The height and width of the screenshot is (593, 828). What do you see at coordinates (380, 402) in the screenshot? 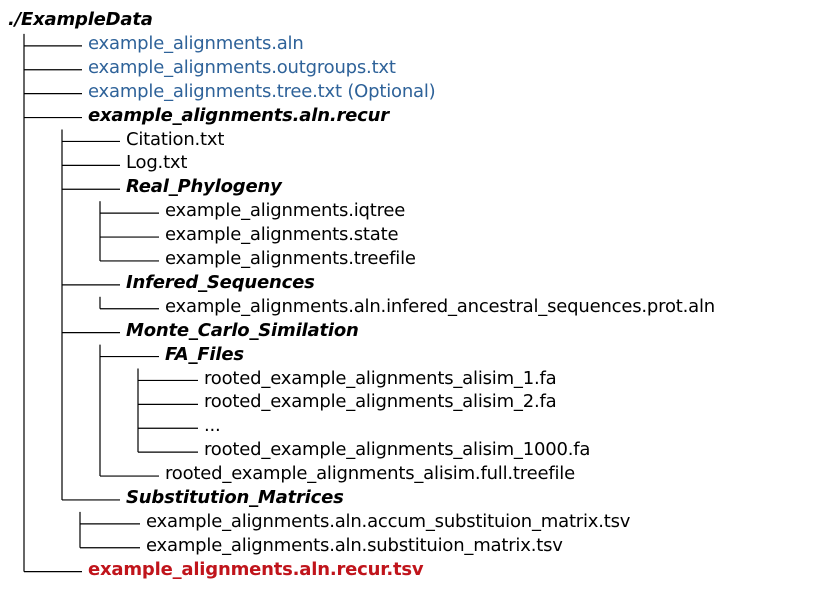
I see `tree-file: rooted_example_alignments_alisim_2.fa` at bounding box center [380, 402].